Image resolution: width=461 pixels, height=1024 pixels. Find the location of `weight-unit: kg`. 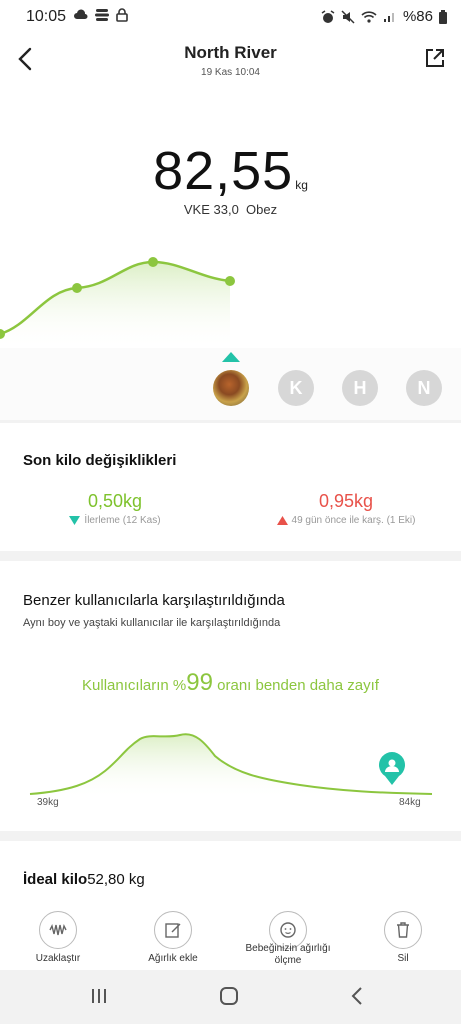

weight-unit: kg is located at coordinates (301, 185).